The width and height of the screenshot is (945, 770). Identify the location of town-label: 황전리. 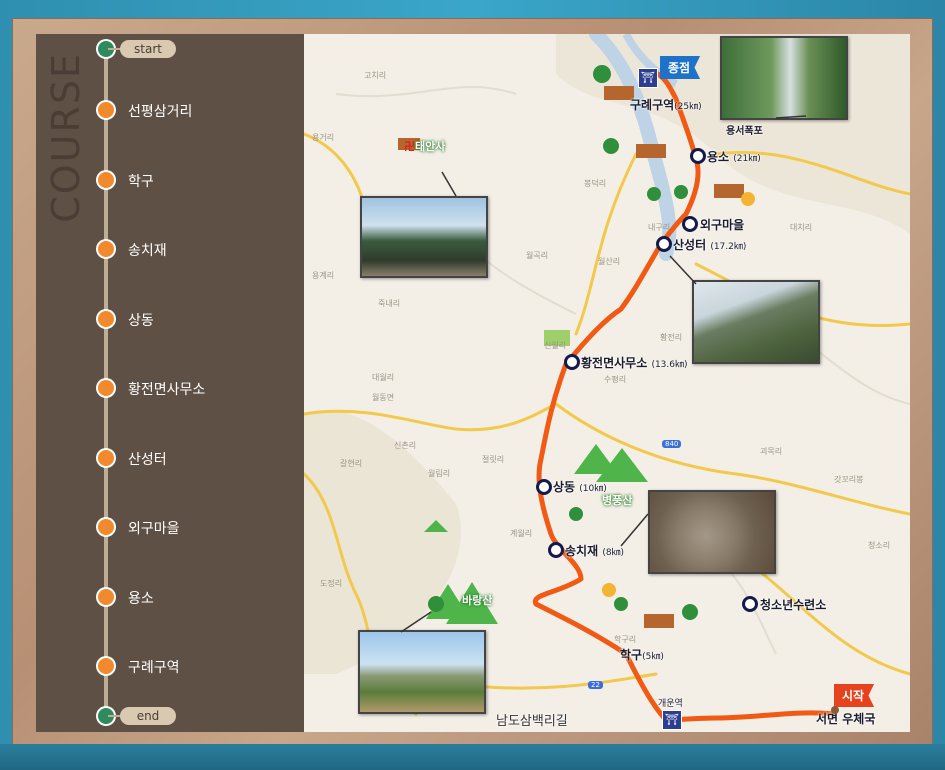
(671, 337).